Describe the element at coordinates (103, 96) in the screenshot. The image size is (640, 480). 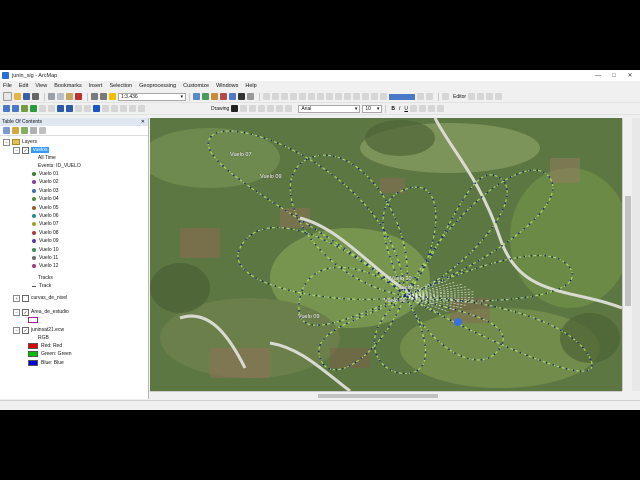
I see `redo-icon` at that location.